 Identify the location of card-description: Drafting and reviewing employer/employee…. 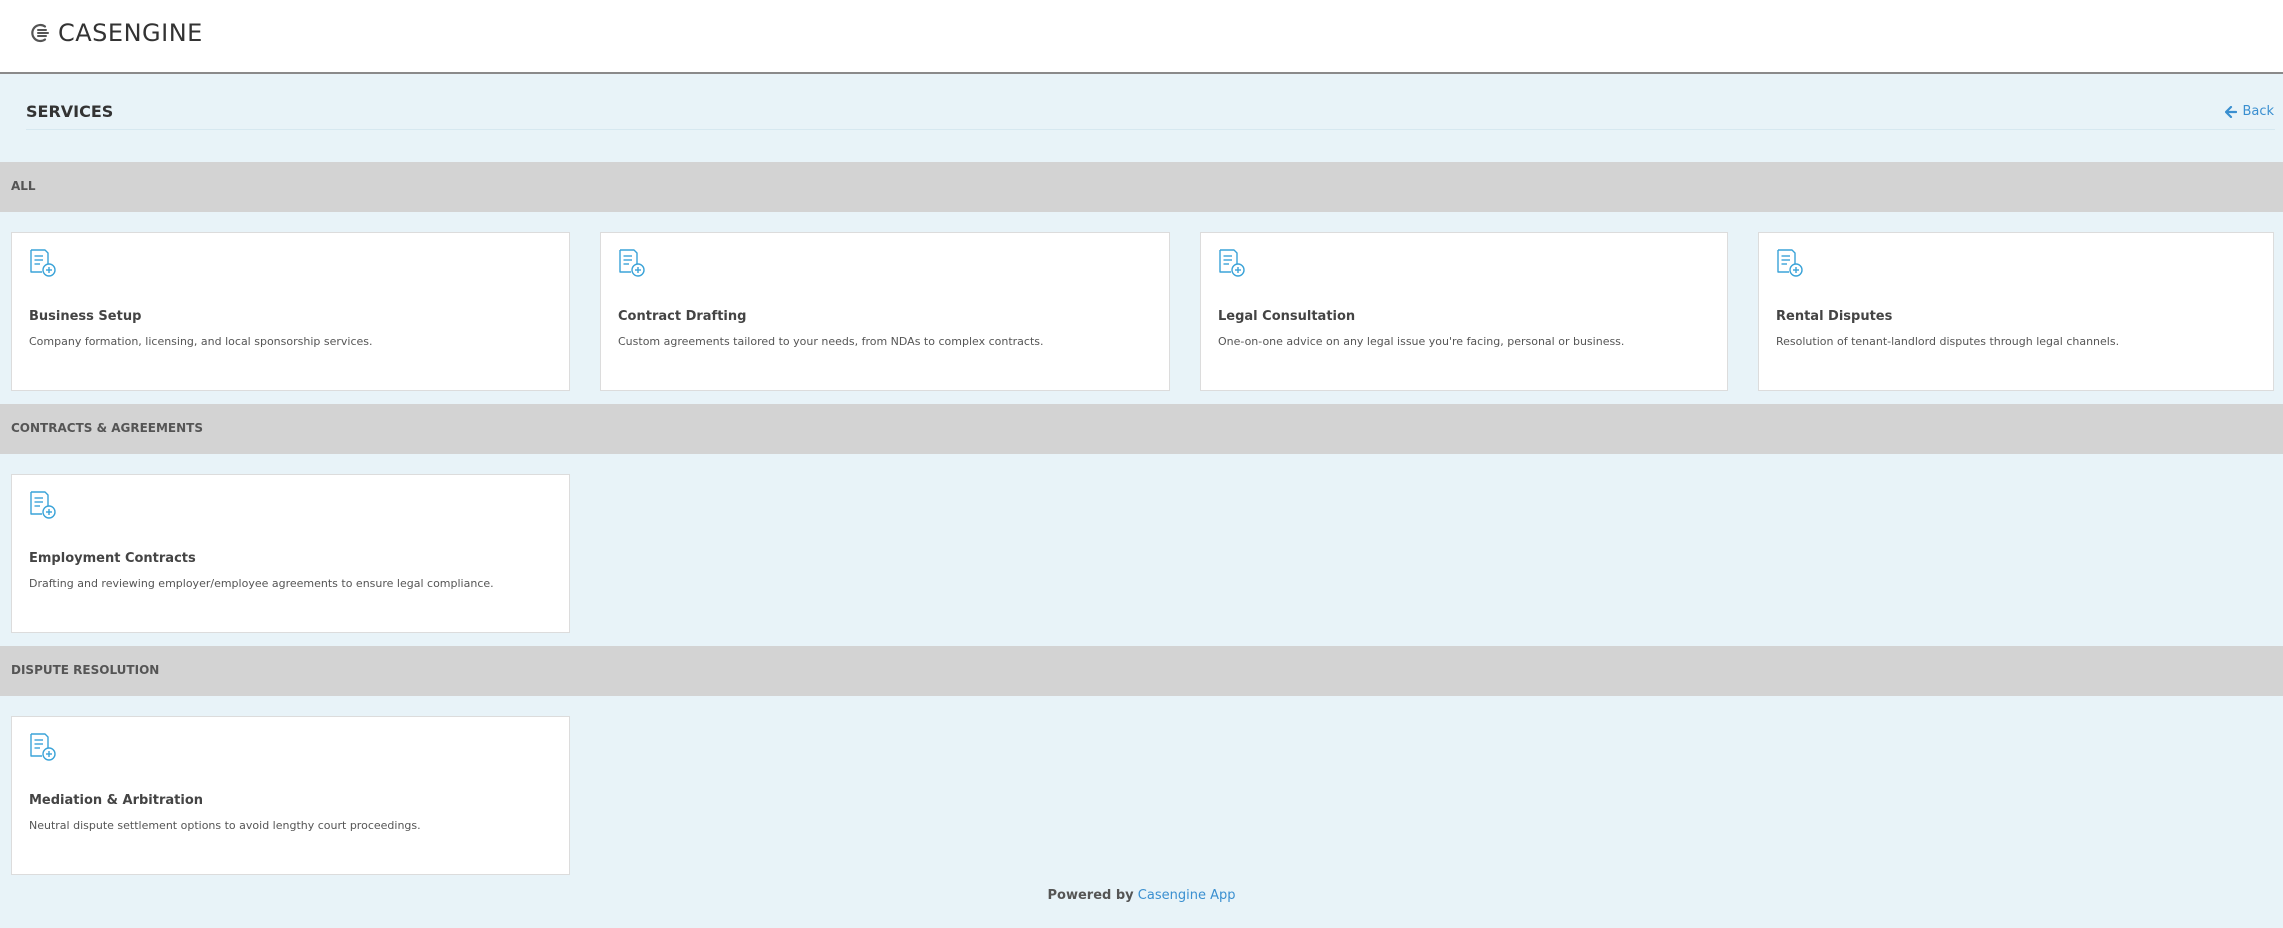
(261, 583).